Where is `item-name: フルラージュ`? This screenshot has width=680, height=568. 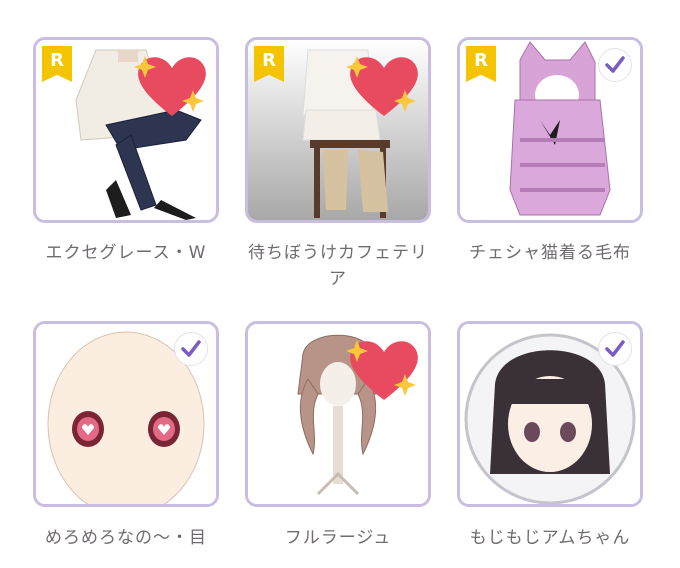 item-name: フルラージュ is located at coordinates (338, 538).